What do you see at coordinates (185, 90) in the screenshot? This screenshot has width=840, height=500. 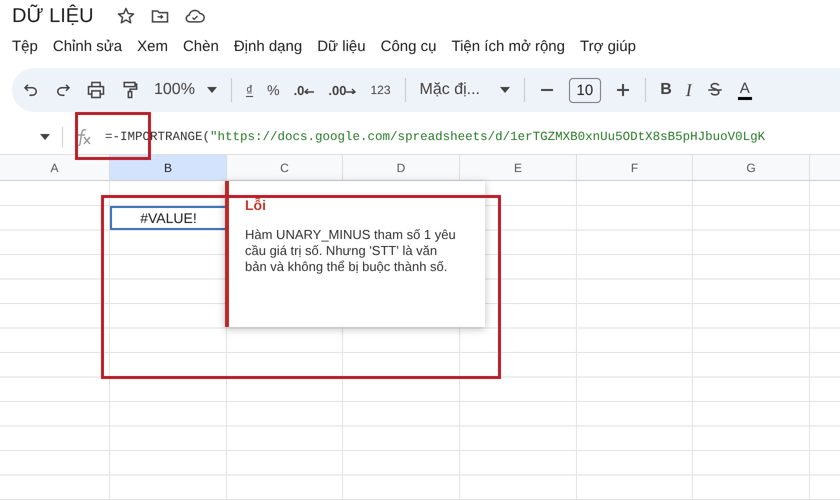 I see `zoom-dropdown: 100%` at bounding box center [185, 90].